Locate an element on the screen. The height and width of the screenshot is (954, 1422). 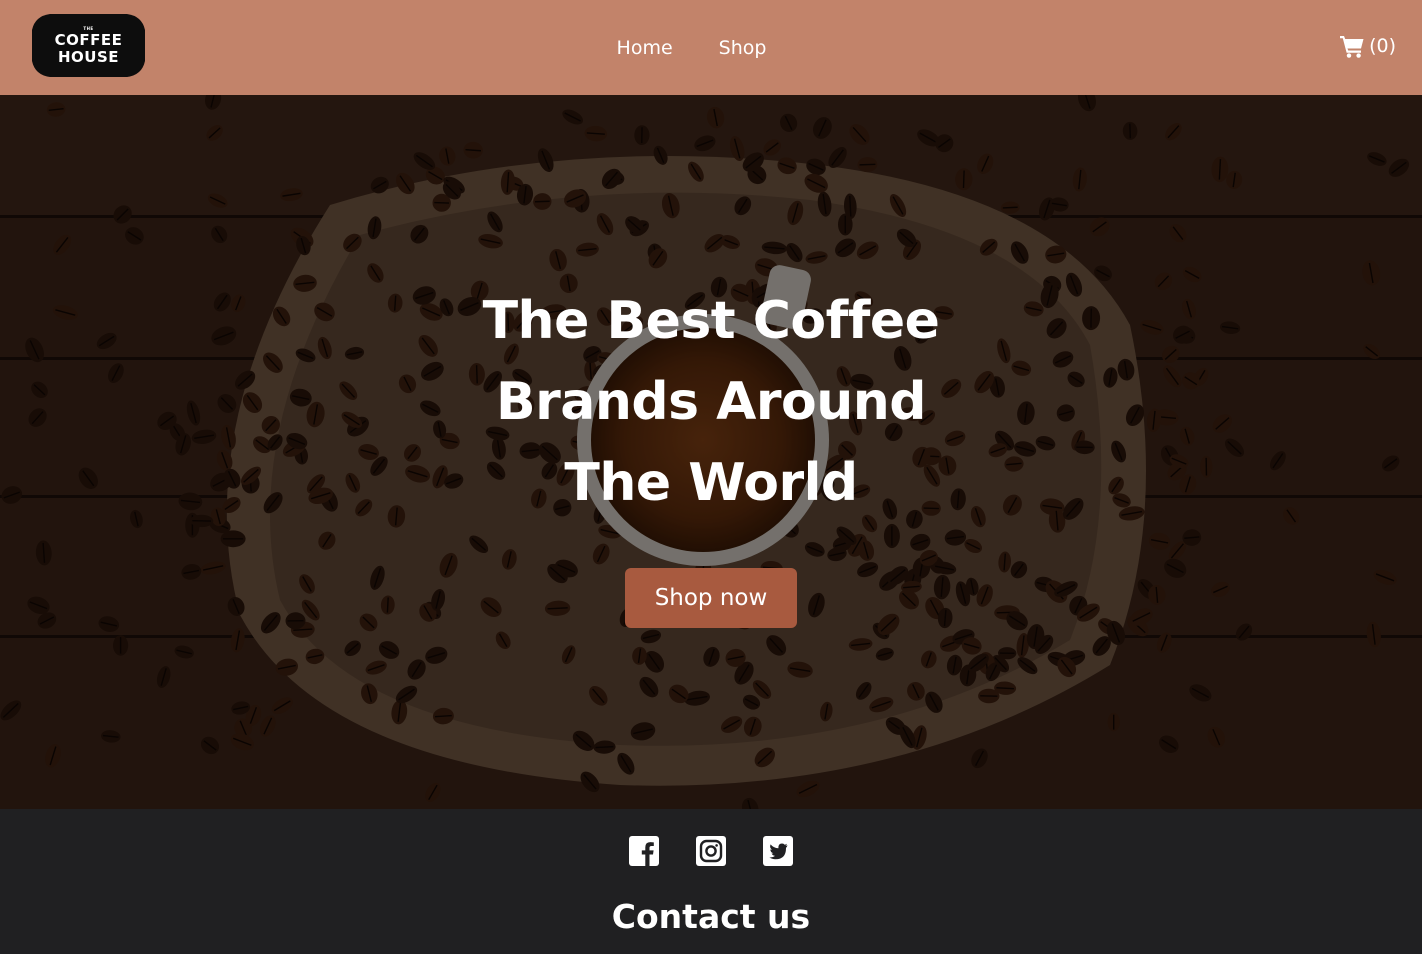
facebook-link is located at coordinates (644, 851).